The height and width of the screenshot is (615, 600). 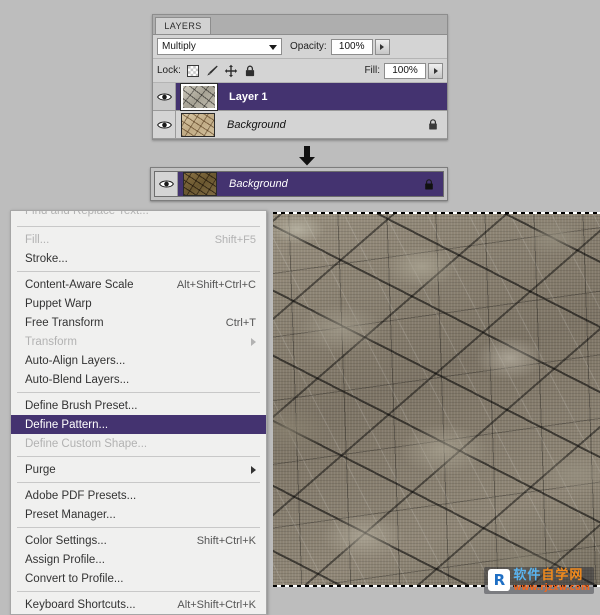 What do you see at coordinates (79, 284) in the screenshot?
I see `menu-item-label: Content-Aware Scale` at bounding box center [79, 284].